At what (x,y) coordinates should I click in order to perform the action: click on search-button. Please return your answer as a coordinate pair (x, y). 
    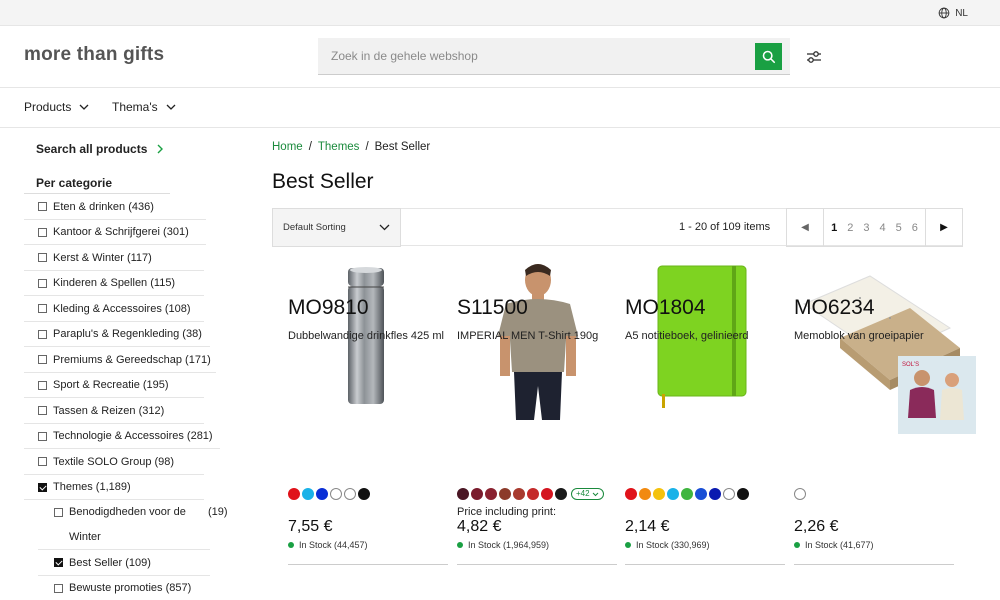
    Looking at the image, I should click on (768, 56).